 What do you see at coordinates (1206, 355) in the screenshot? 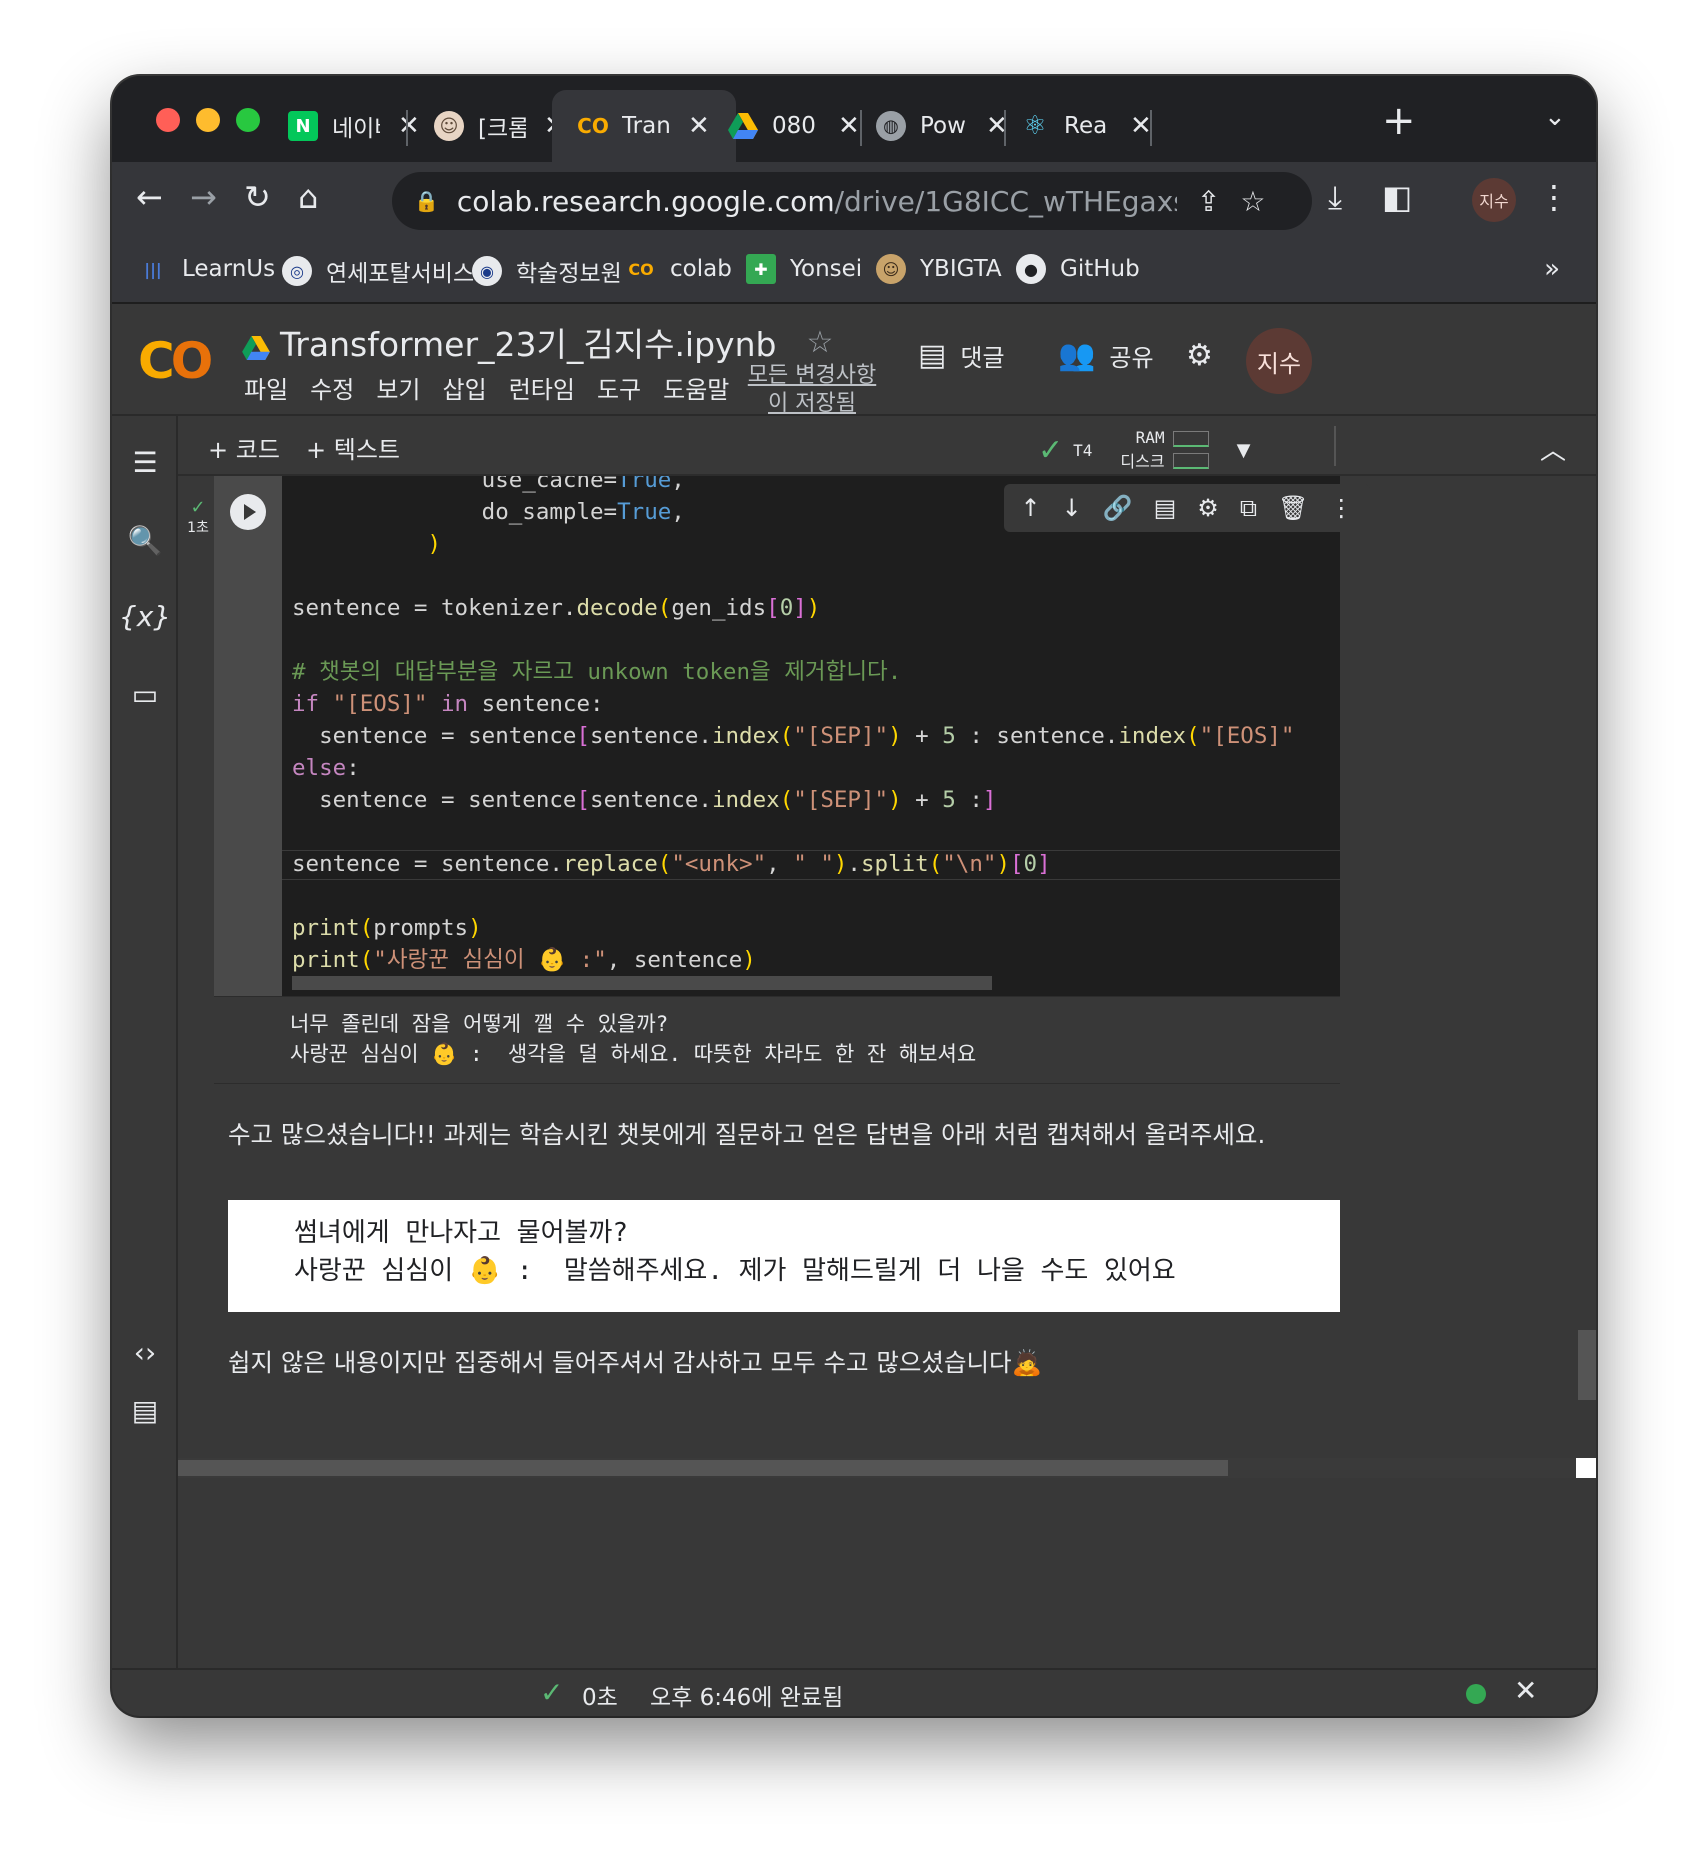
I see `settings-button: ⚙` at bounding box center [1206, 355].